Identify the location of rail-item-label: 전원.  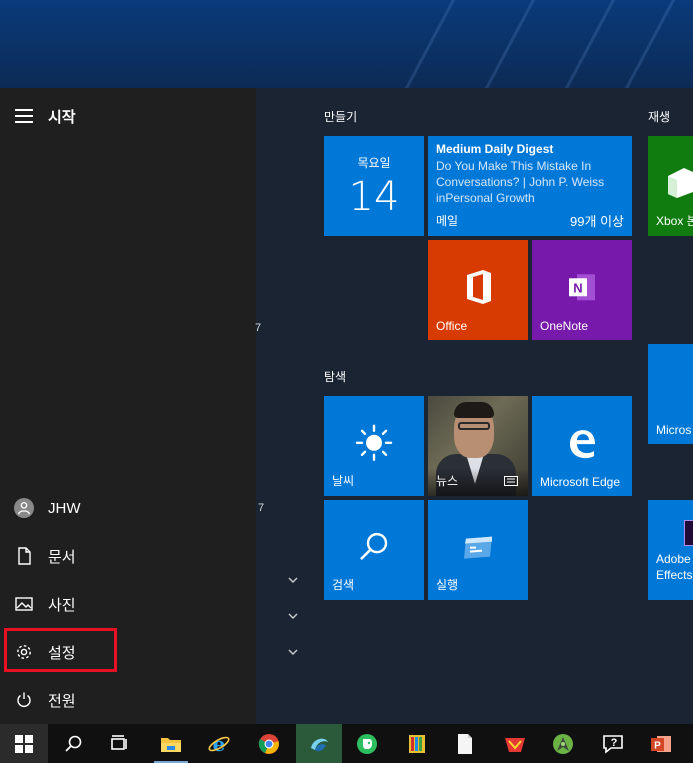
(62, 701).